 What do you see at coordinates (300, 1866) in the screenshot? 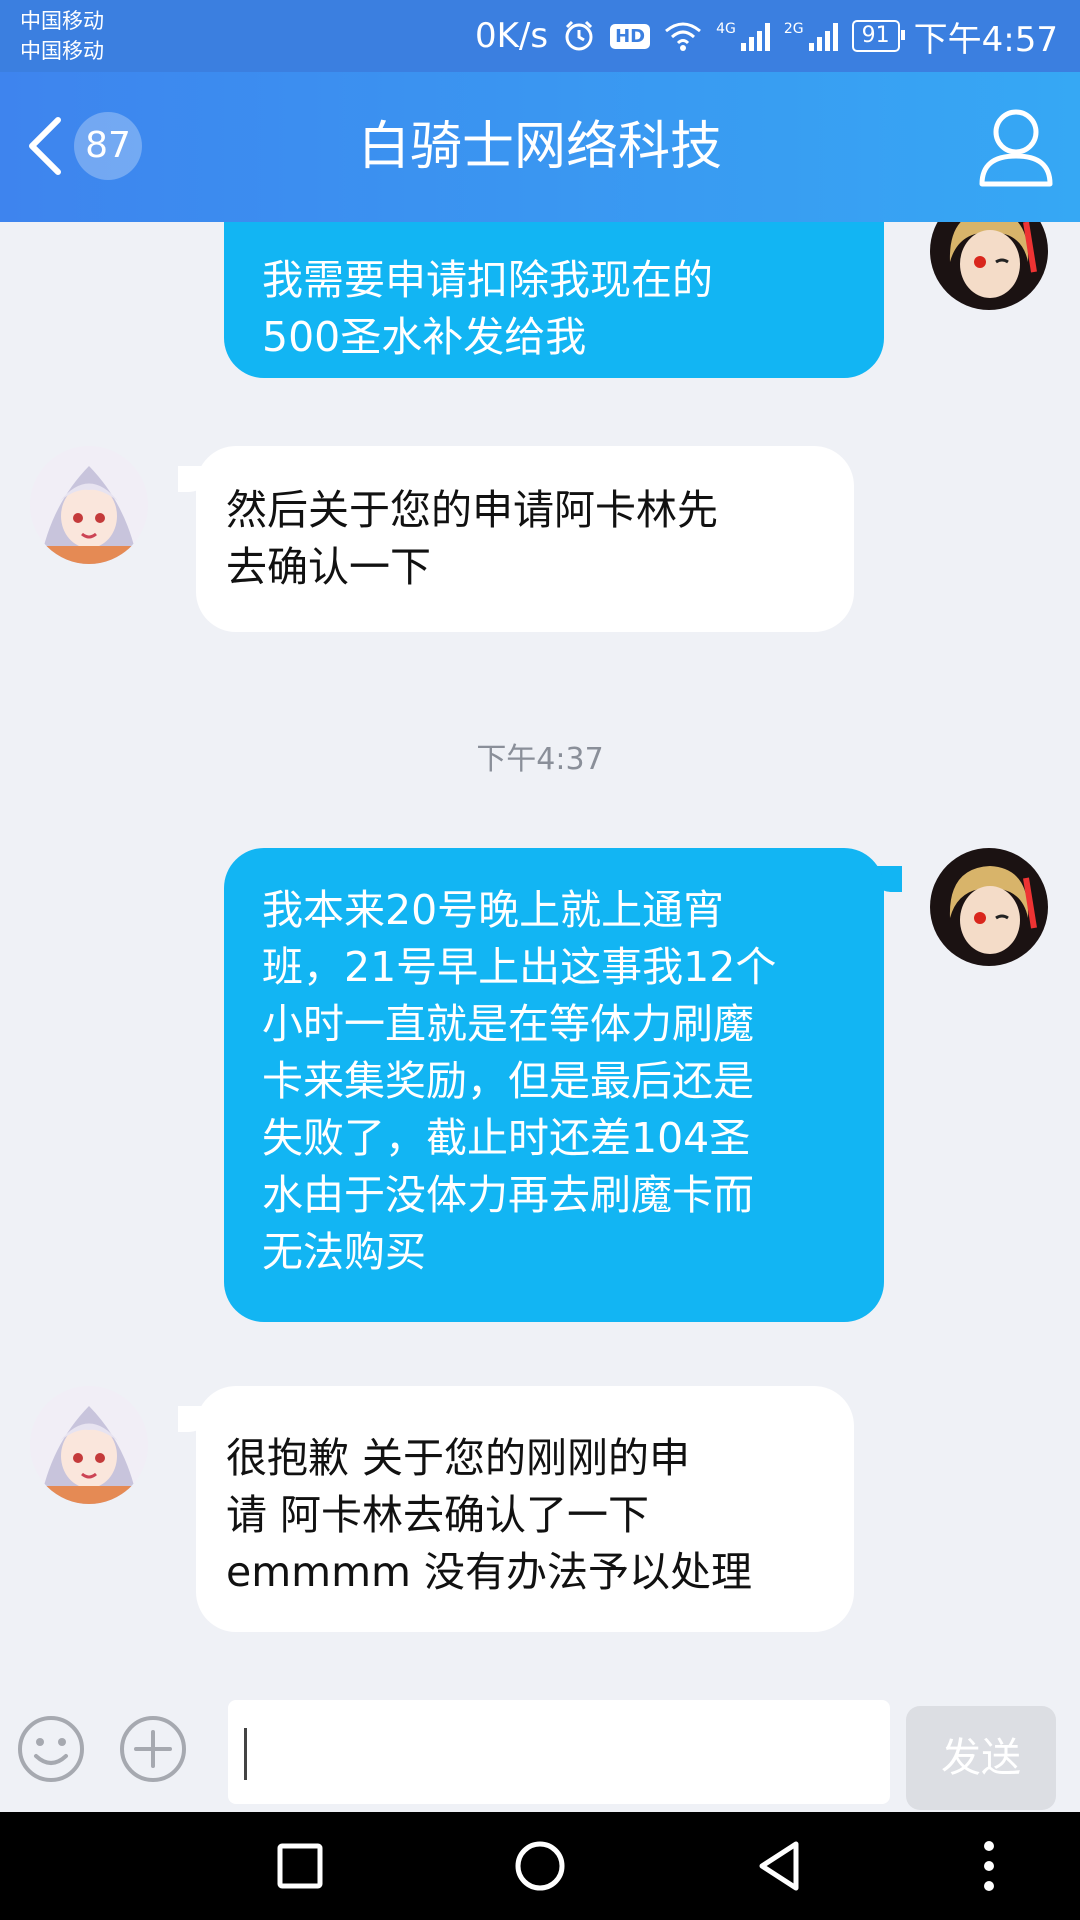
I see `square-icon` at bounding box center [300, 1866].